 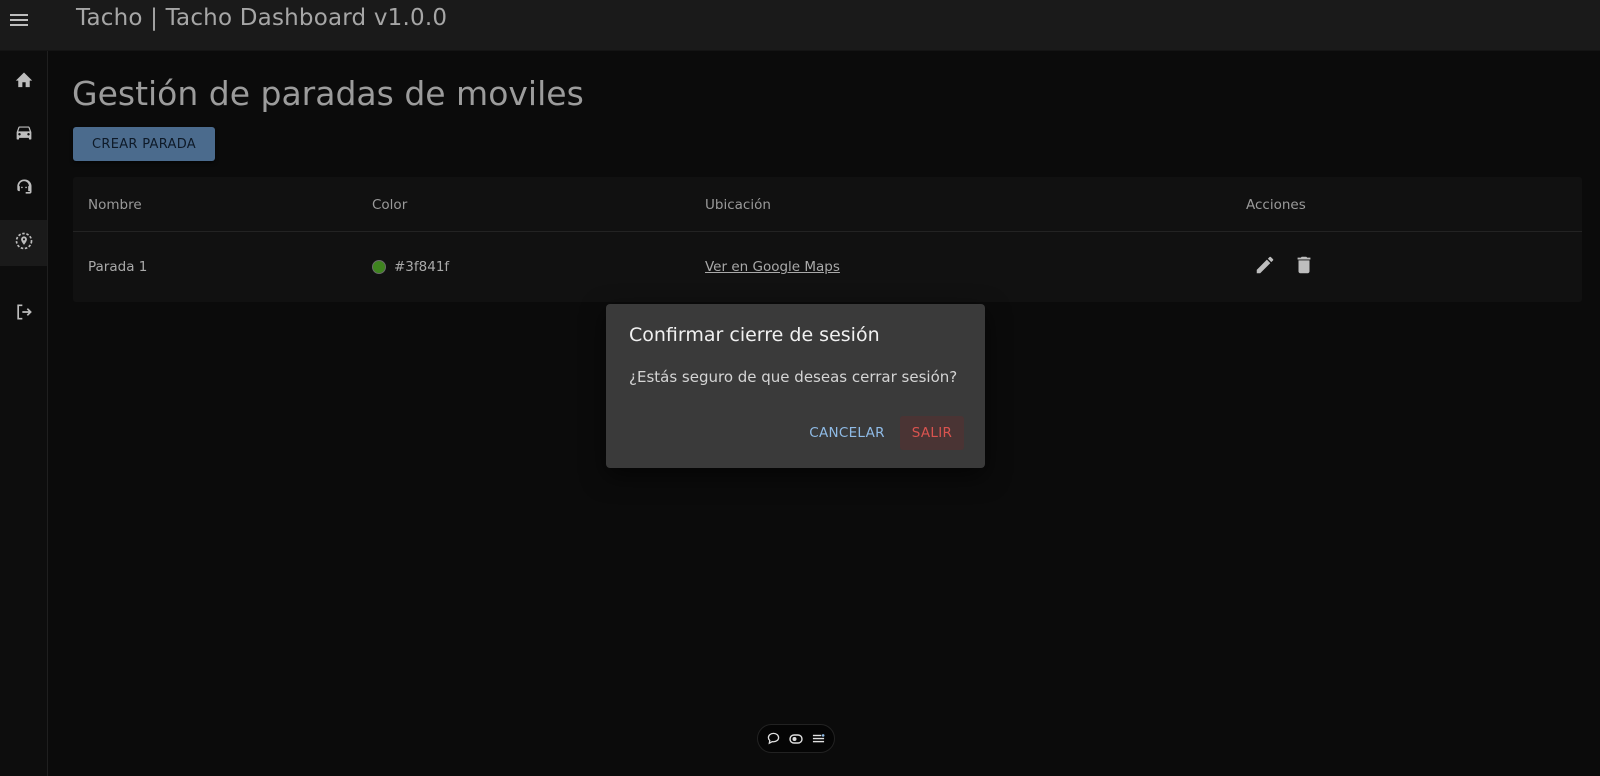 I want to click on stop-location: Ver en Google Maps, so click(x=772, y=267).